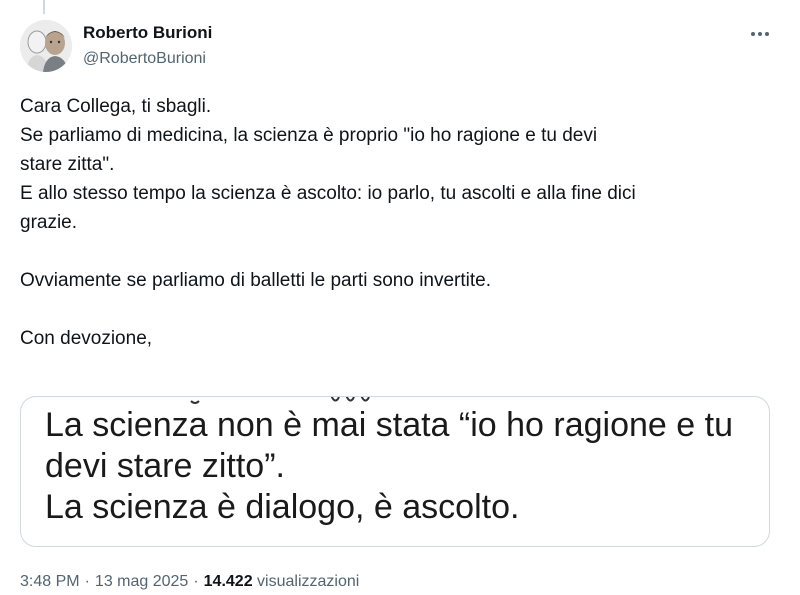 Image resolution: width=800 pixels, height=595 pixels. Describe the element at coordinates (116, 106) in the screenshot. I see `tweet-text-line: Cara Collega, ti sbagli.` at that location.